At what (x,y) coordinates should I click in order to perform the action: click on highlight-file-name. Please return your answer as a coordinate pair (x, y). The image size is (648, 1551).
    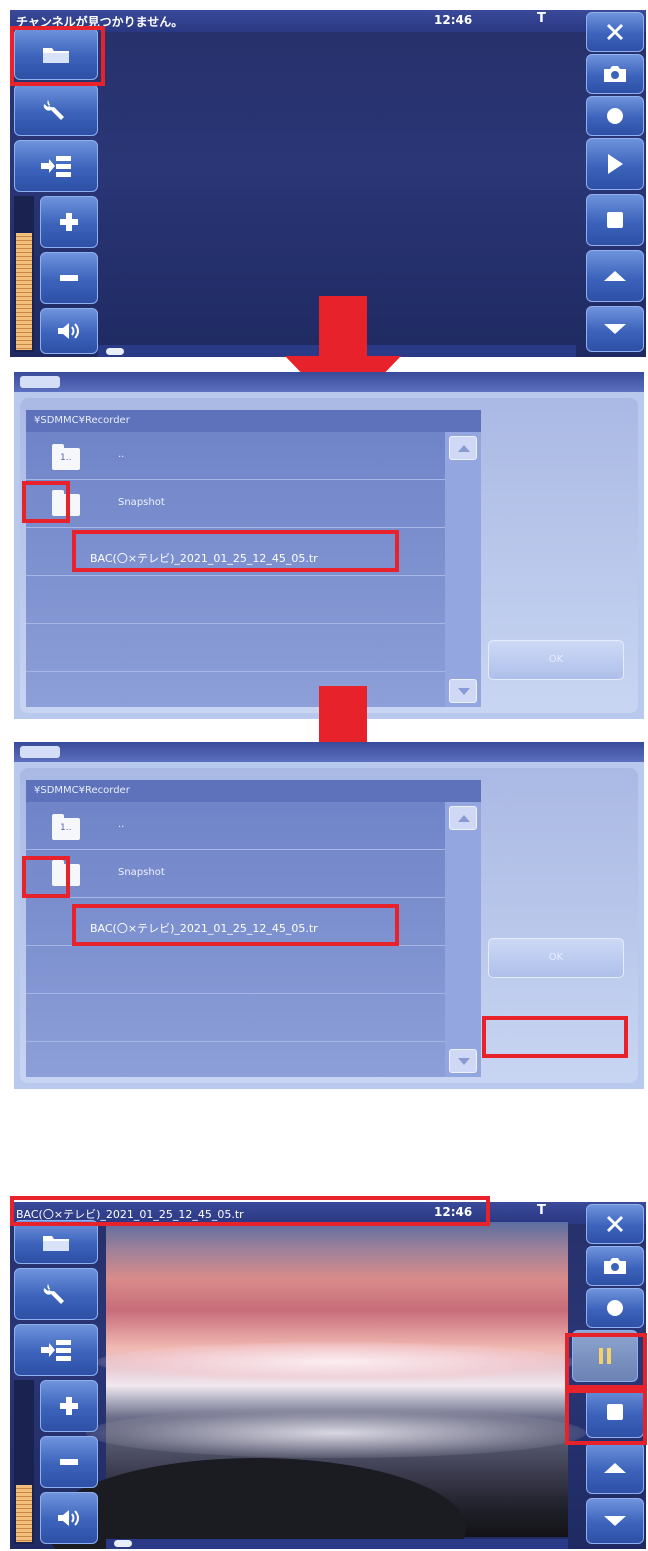
    Looking at the image, I should click on (250, 1211).